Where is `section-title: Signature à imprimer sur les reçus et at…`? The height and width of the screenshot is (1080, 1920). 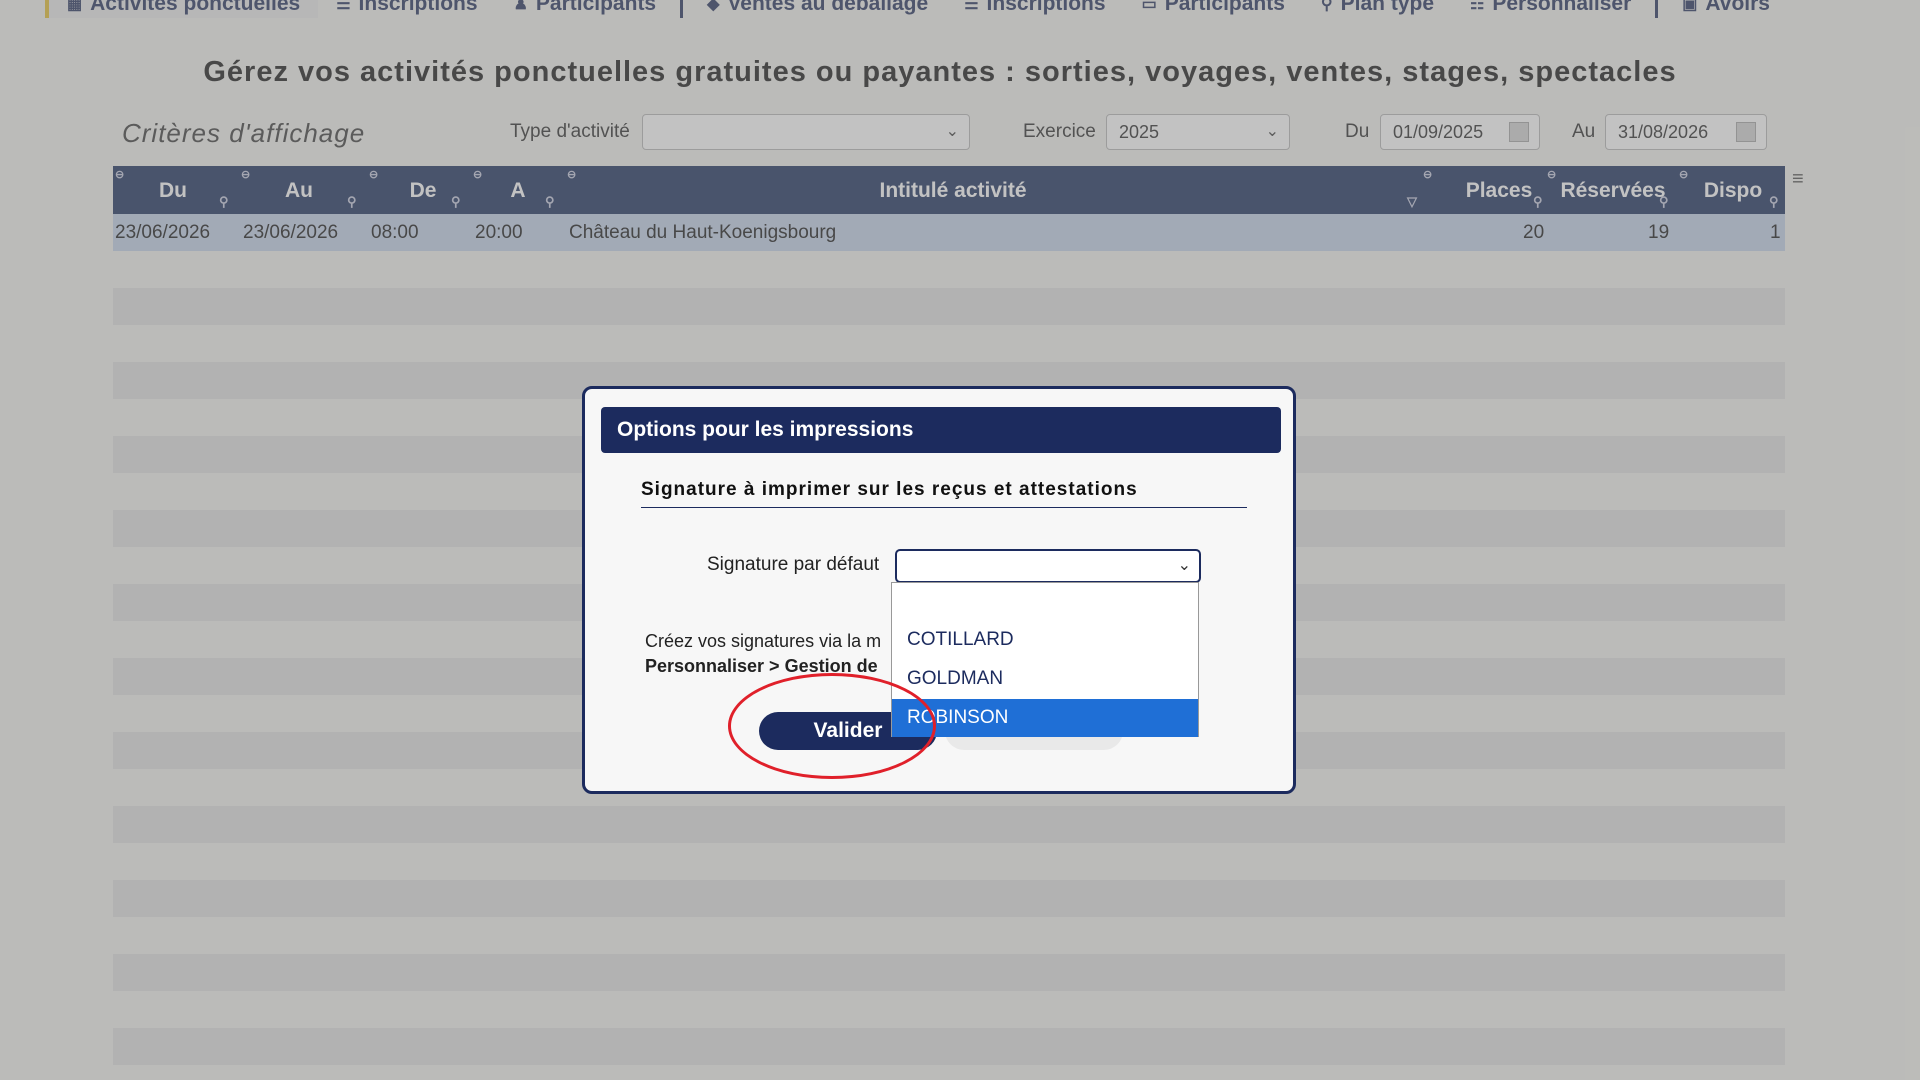
section-title: Signature à imprimer sur les reçus et at… is located at coordinates (944, 493).